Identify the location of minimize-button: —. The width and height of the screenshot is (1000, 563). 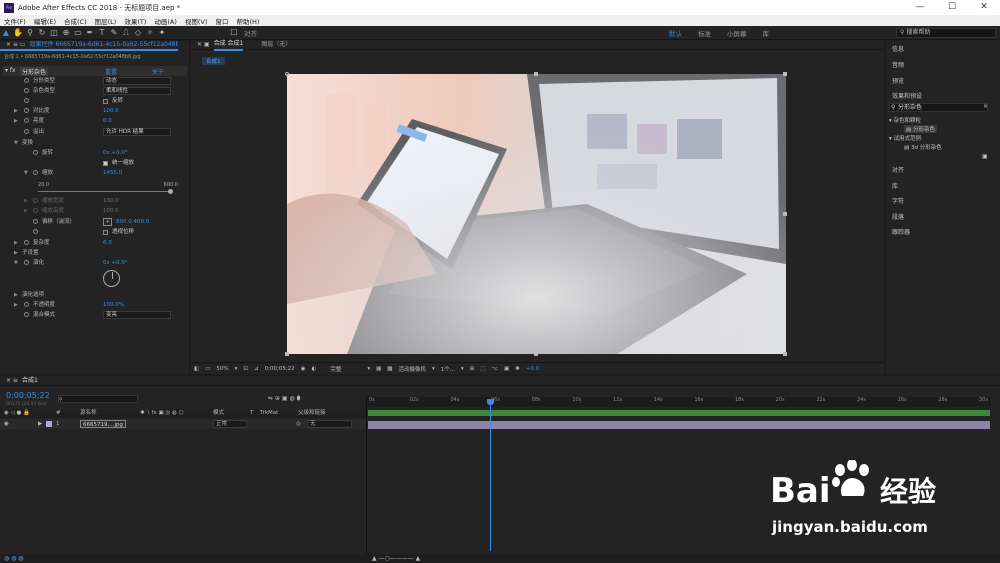
(920, 7).